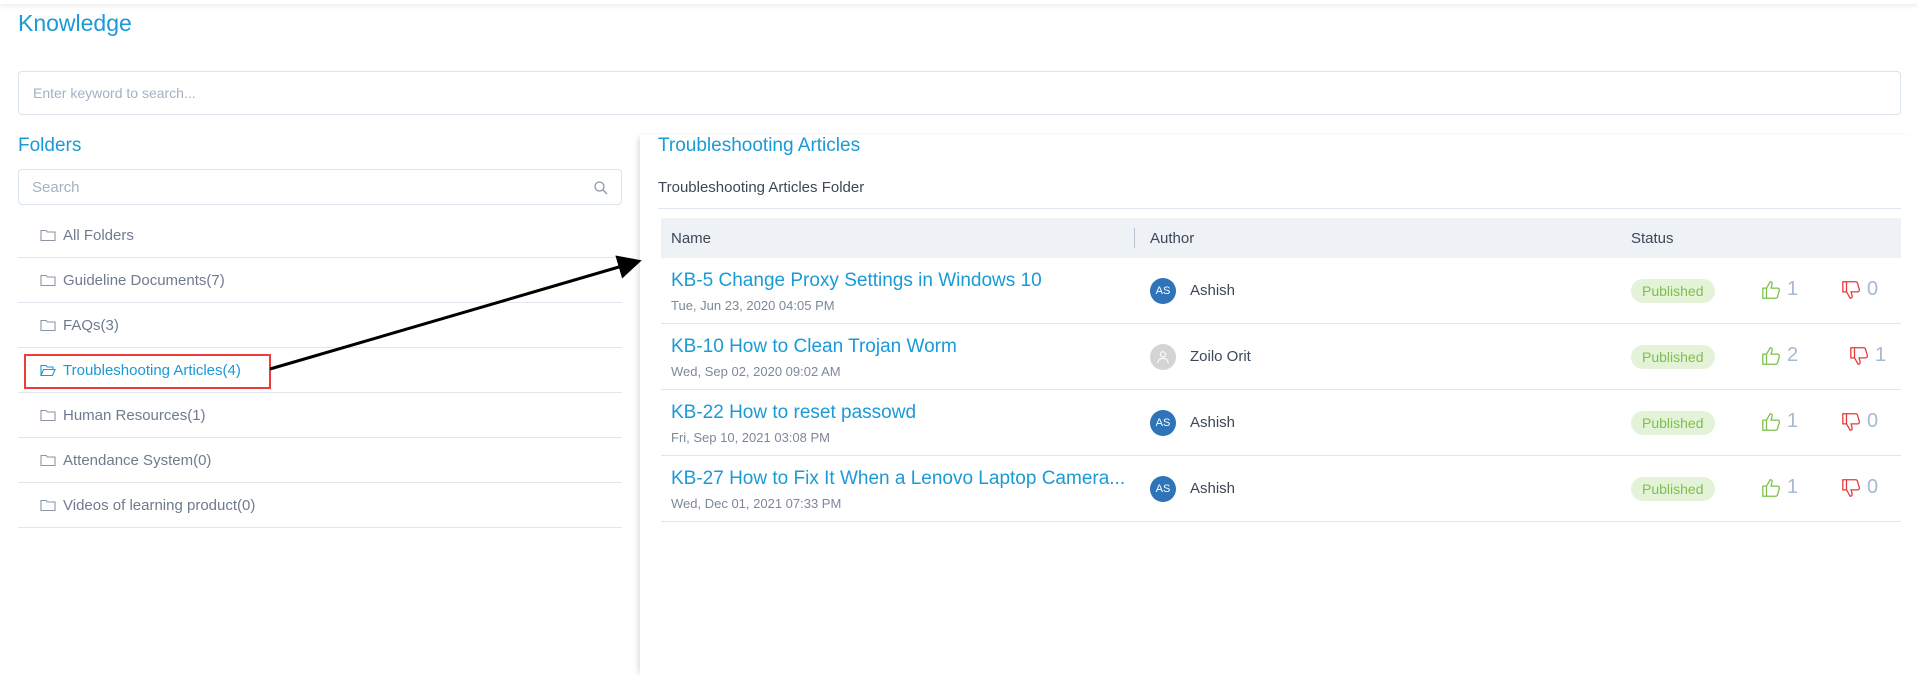 The height and width of the screenshot is (676, 1918). Describe the element at coordinates (1652, 238) in the screenshot. I see `column-header-status: Status` at that location.